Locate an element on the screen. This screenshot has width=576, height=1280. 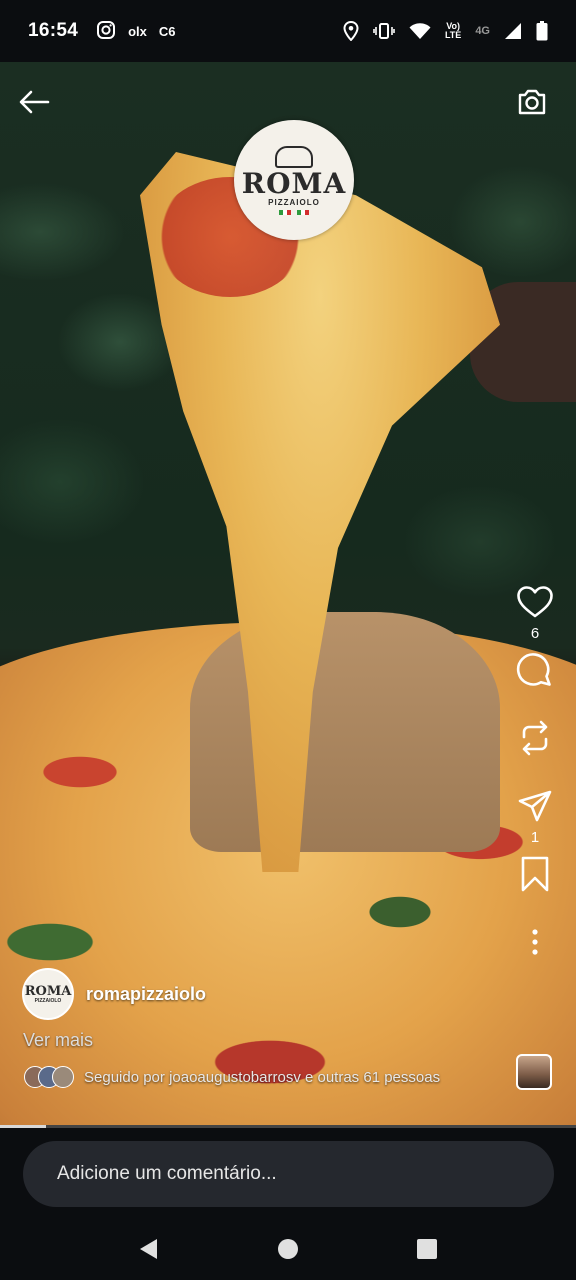
heart-icon is located at coordinates (535, 602).